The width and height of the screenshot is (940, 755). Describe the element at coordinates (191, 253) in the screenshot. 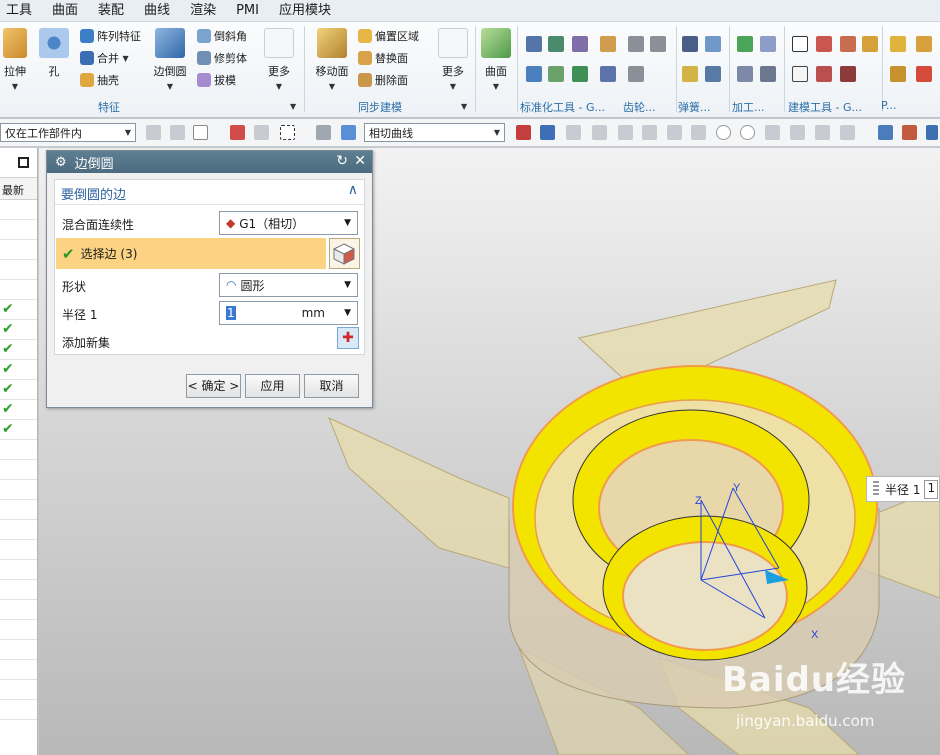

I see `select-edge-row: ✔ 选择边 (3)` at that location.